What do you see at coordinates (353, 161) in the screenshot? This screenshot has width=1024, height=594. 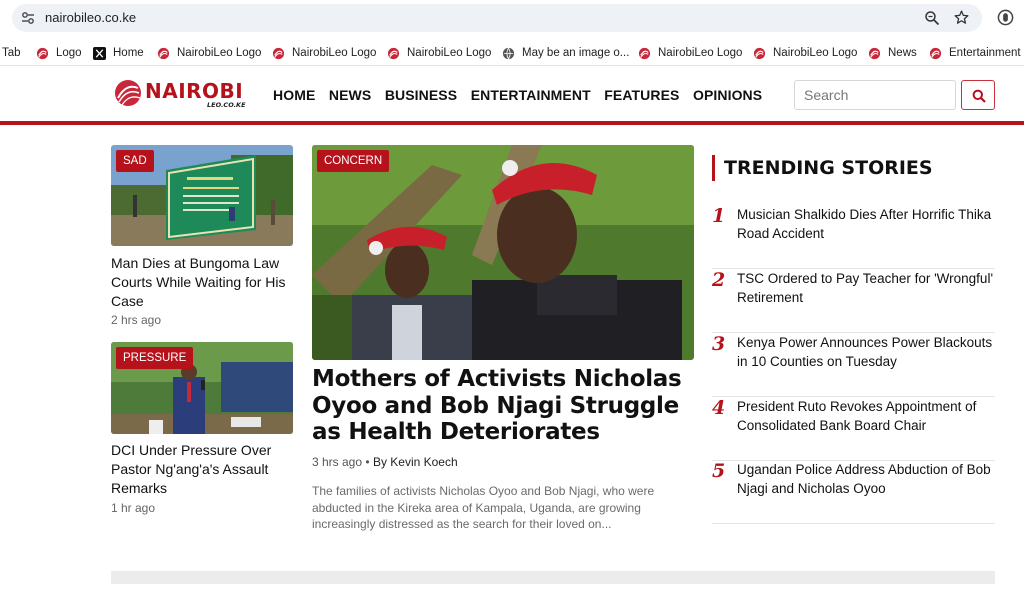 I see `category-tag: CONCERN` at bounding box center [353, 161].